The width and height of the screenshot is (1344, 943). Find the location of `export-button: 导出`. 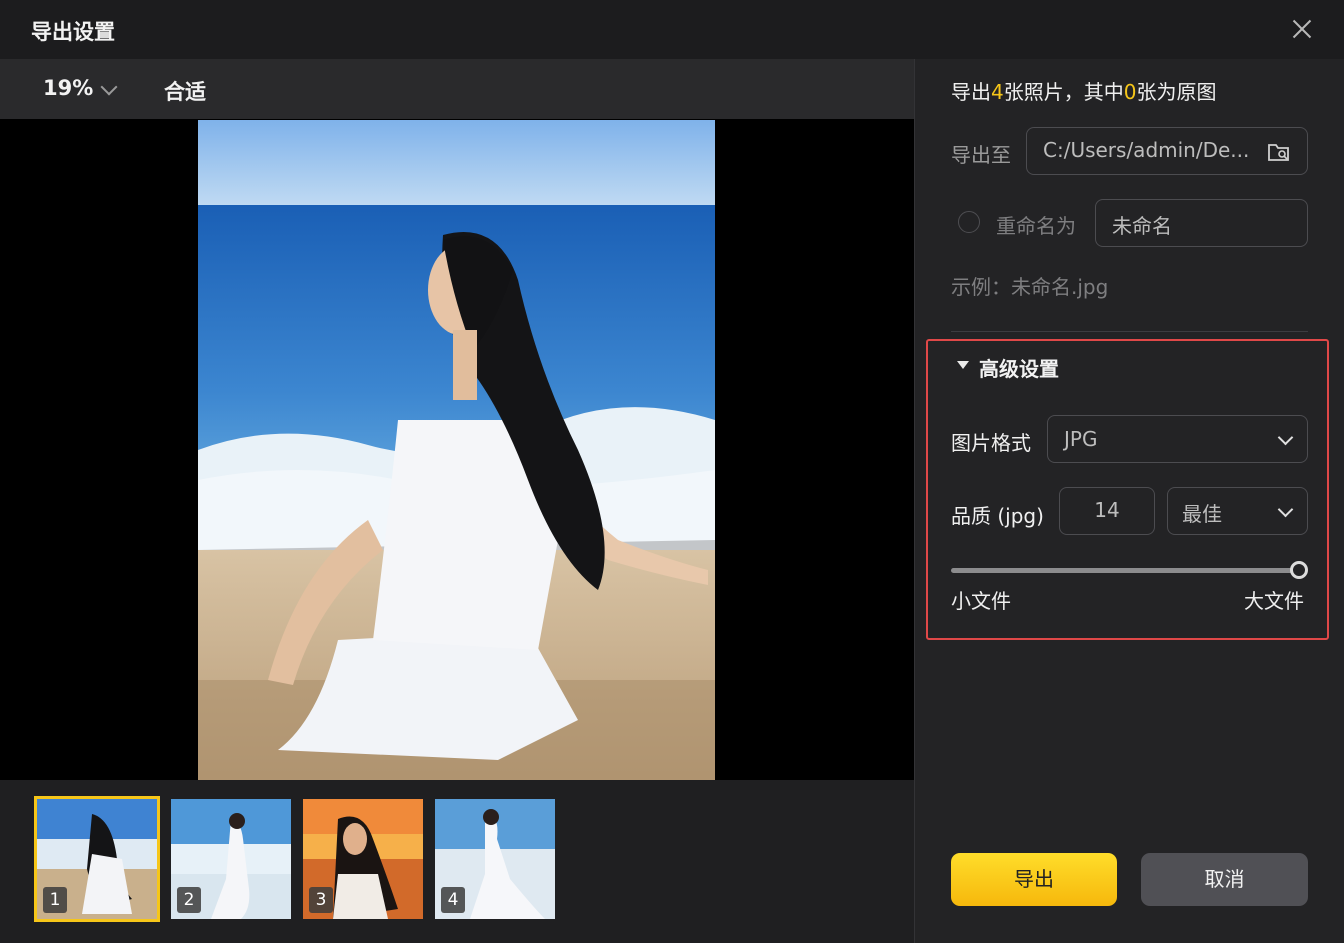

export-button: 导出 is located at coordinates (1034, 879).